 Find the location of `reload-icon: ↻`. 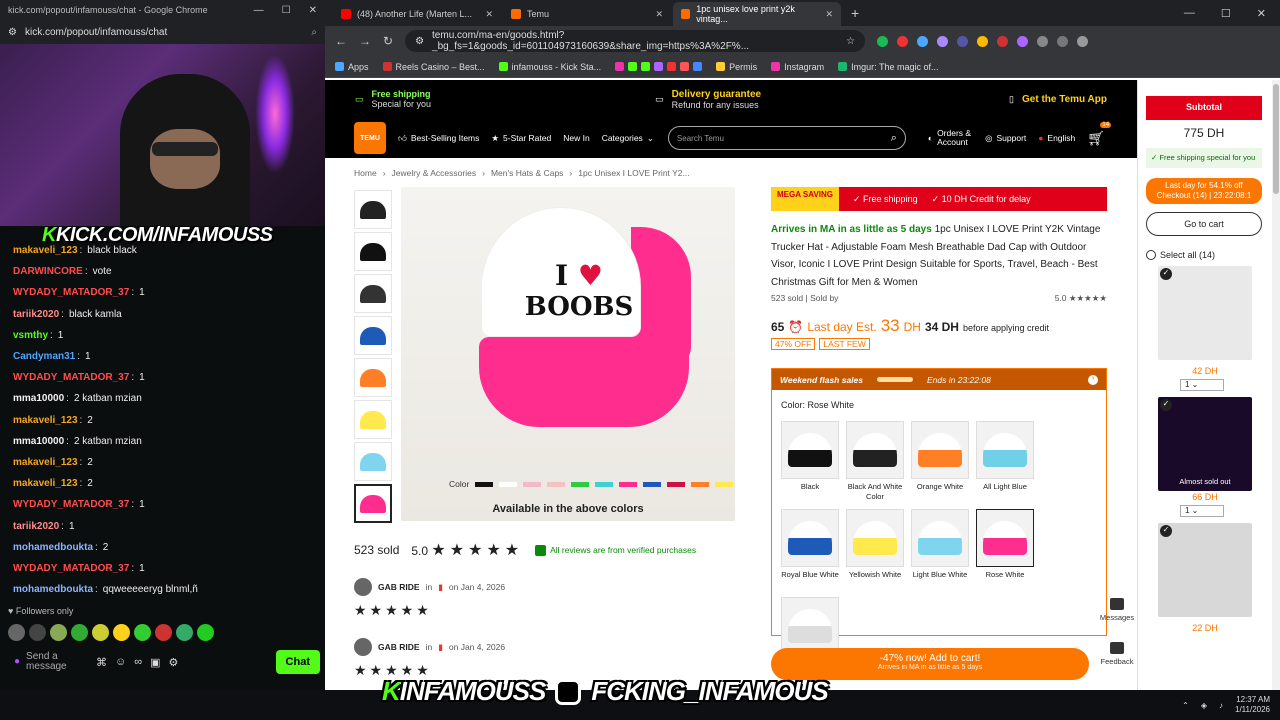

reload-icon: ↻ is located at coordinates (388, 41).